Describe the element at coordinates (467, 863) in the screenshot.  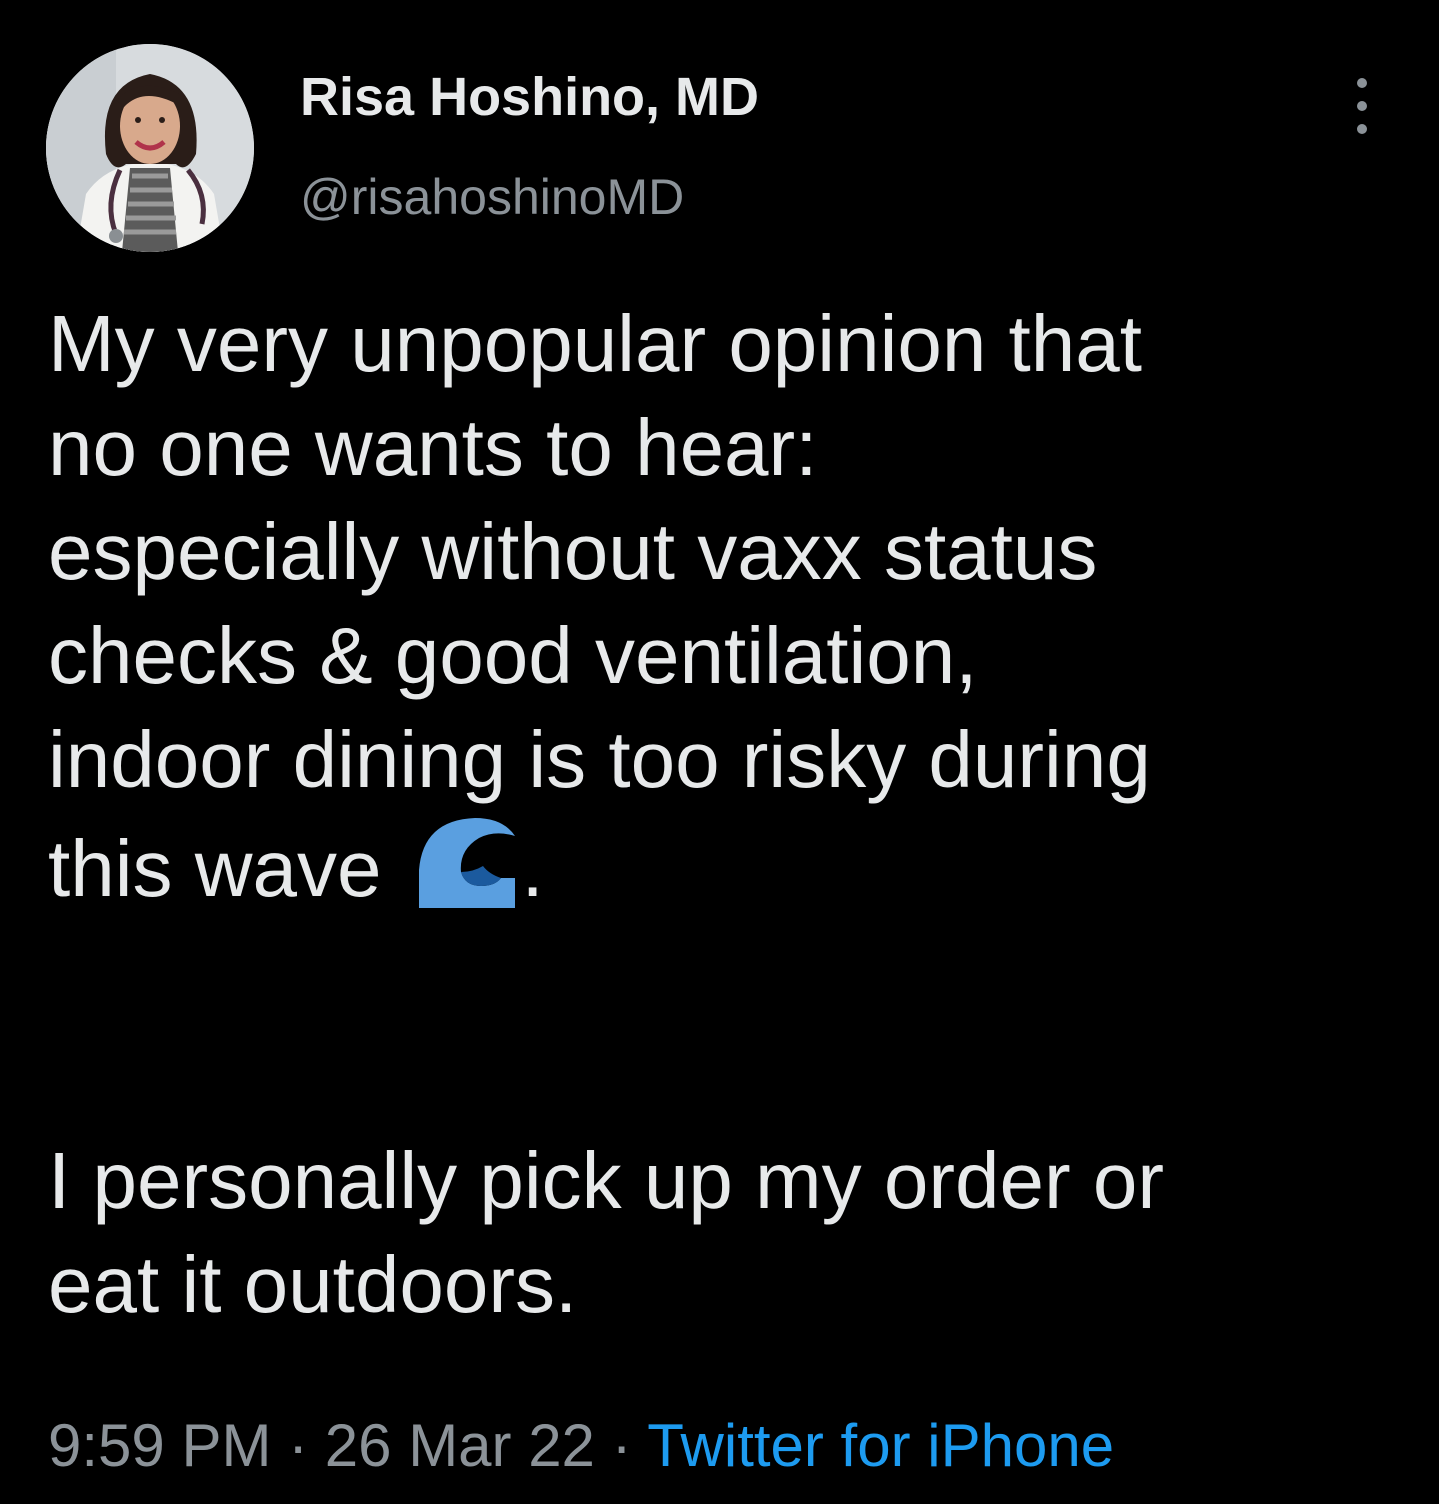
I see `water-wave-icon` at that location.